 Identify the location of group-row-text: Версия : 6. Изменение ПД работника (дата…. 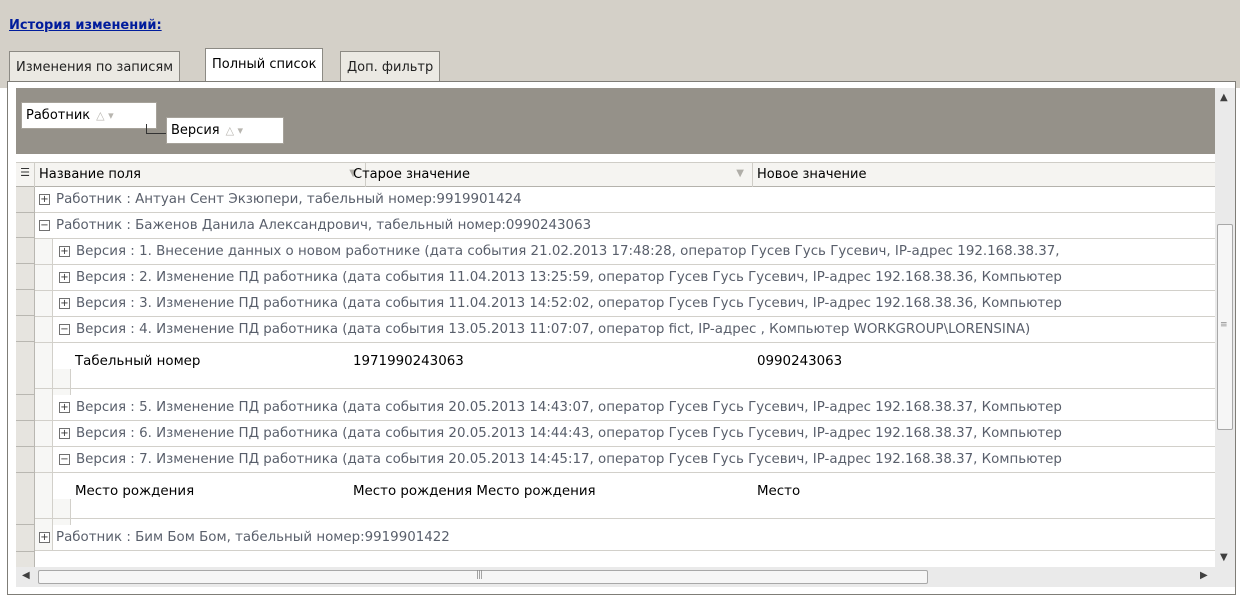
(569, 433).